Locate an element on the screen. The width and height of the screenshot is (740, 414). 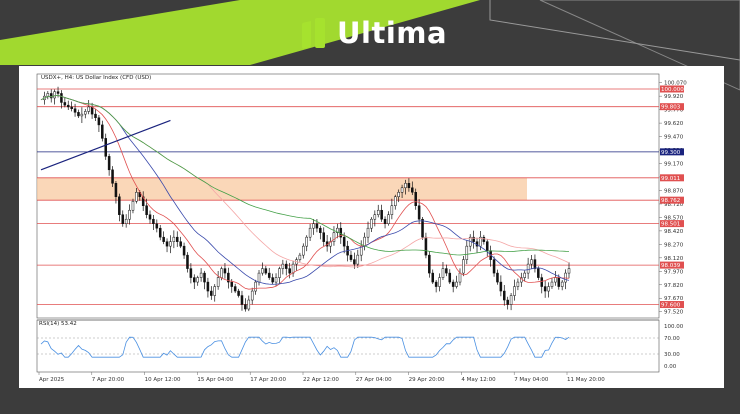
x-tick-label: 10 Apr 12:00 is located at coordinates (163, 380).